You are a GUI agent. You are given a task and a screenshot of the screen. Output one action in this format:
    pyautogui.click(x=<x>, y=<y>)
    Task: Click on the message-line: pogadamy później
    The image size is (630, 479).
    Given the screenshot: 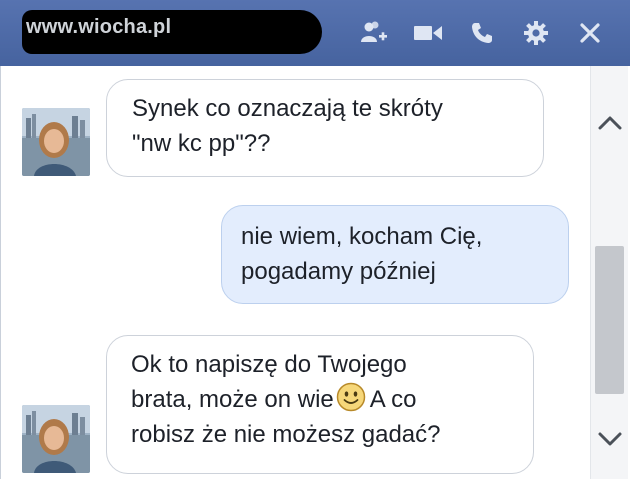 What is the action you would take?
    pyautogui.click(x=338, y=271)
    